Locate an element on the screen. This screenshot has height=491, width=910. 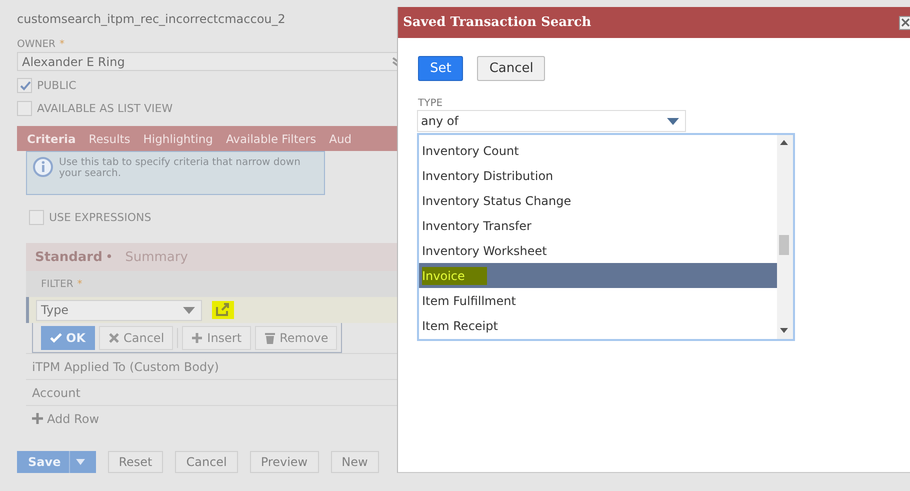
scroll-down-icon is located at coordinates (784, 330).